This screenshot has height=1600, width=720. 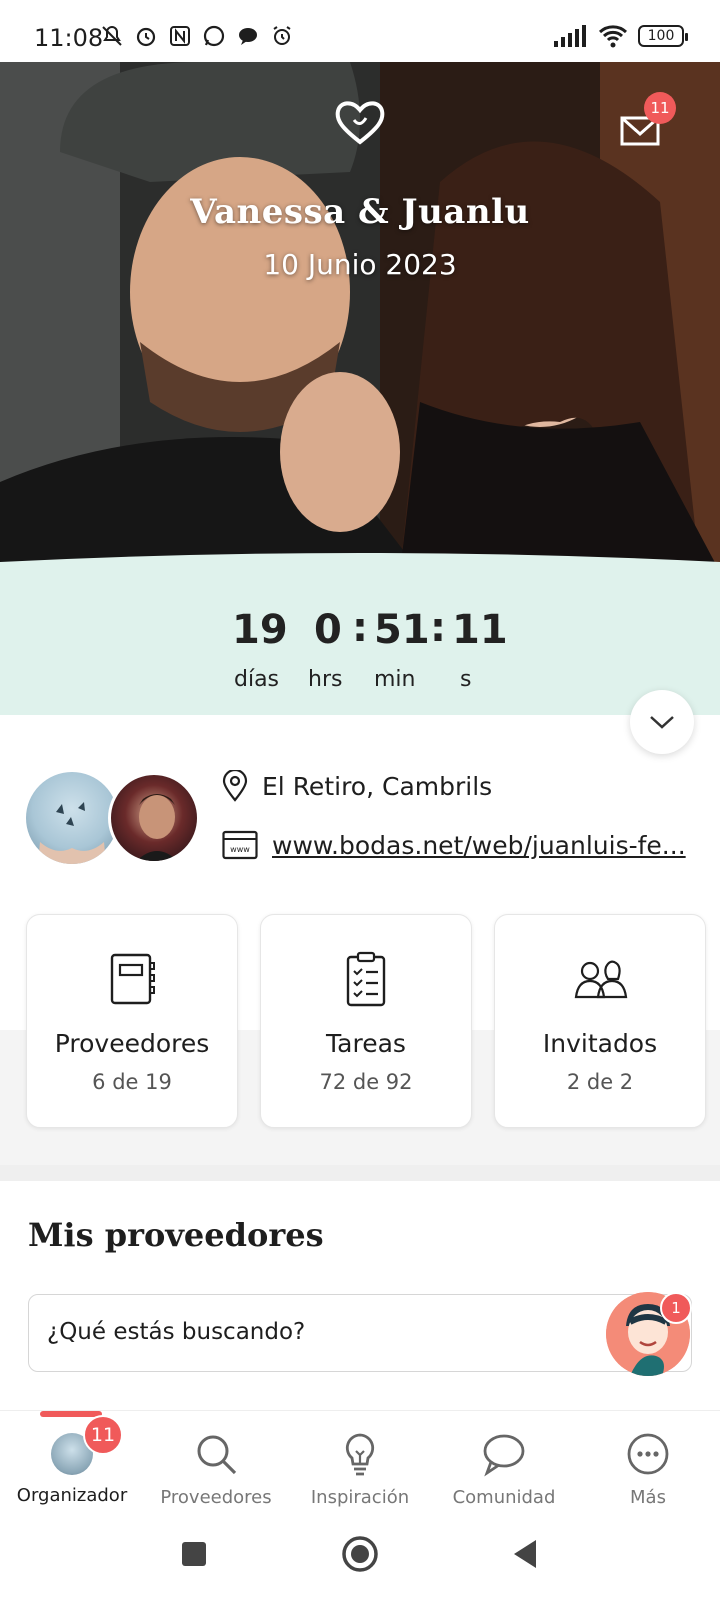 I want to click on nav-inspiracion: Inspiración, so click(x=360, y=1469).